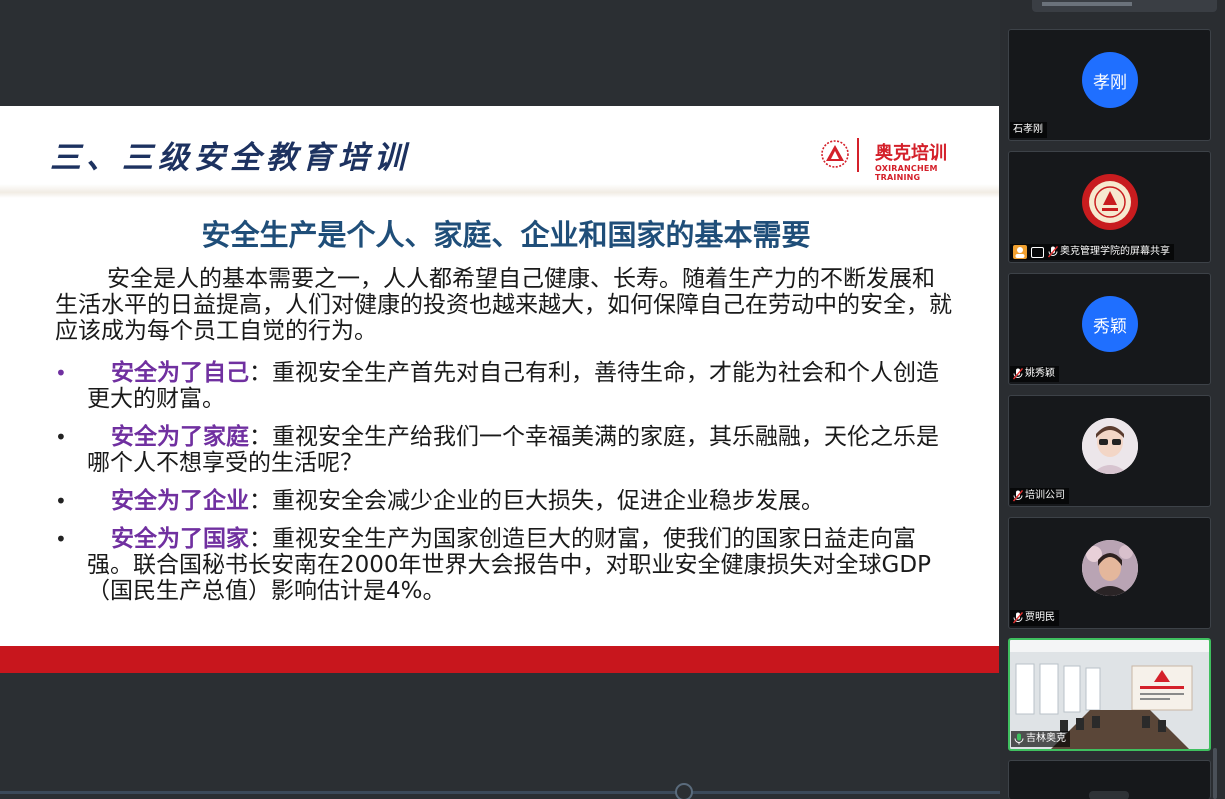  I want to click on participant-tile: 秀颖 姚秀颖, so click(1109, 329).